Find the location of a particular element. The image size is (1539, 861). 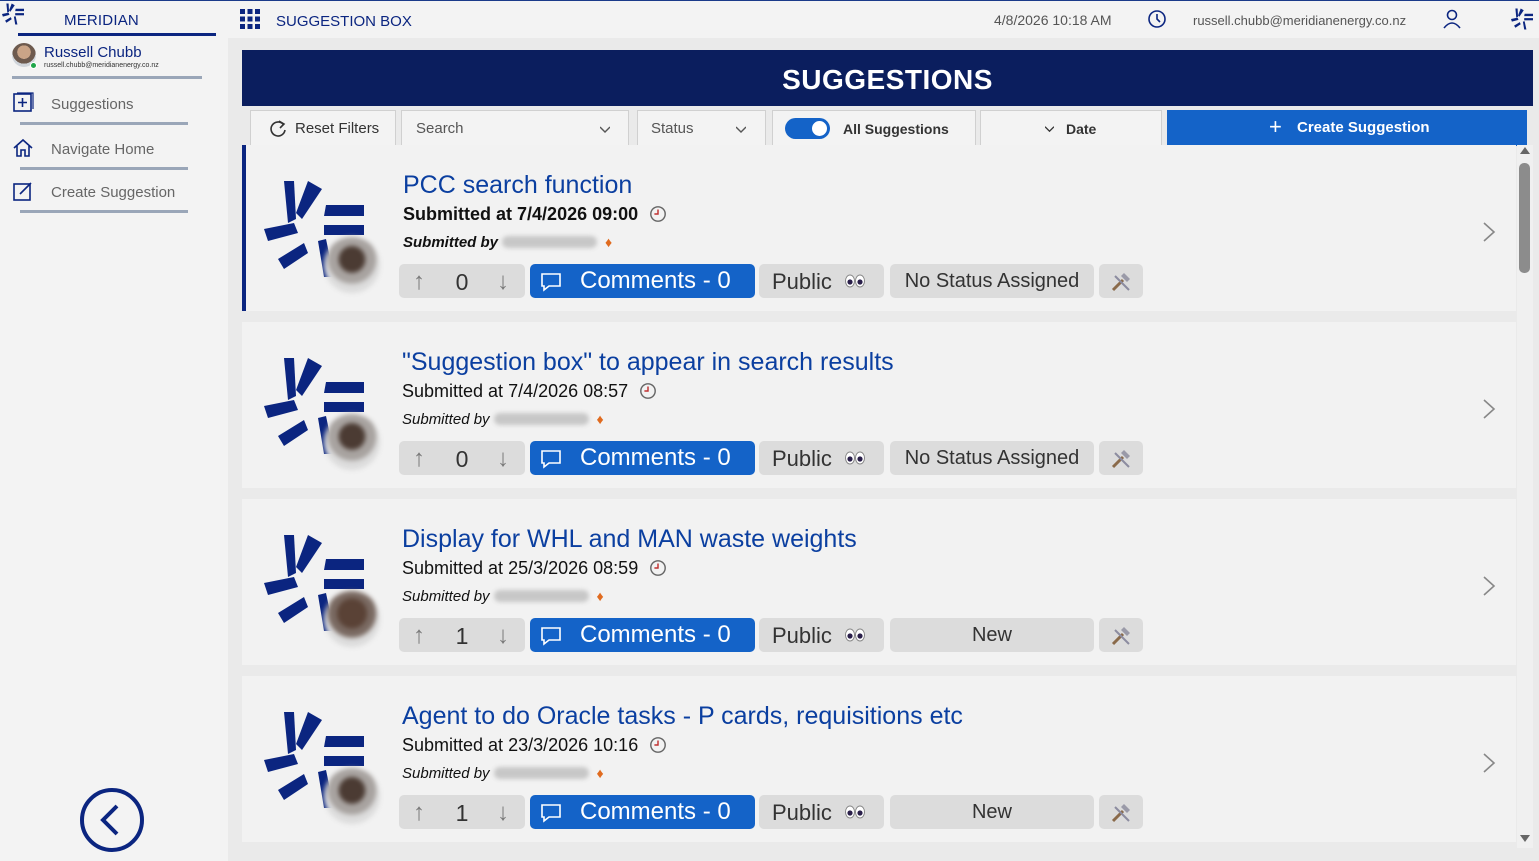

plus-icon: + is located at coordinates (1275, 126).